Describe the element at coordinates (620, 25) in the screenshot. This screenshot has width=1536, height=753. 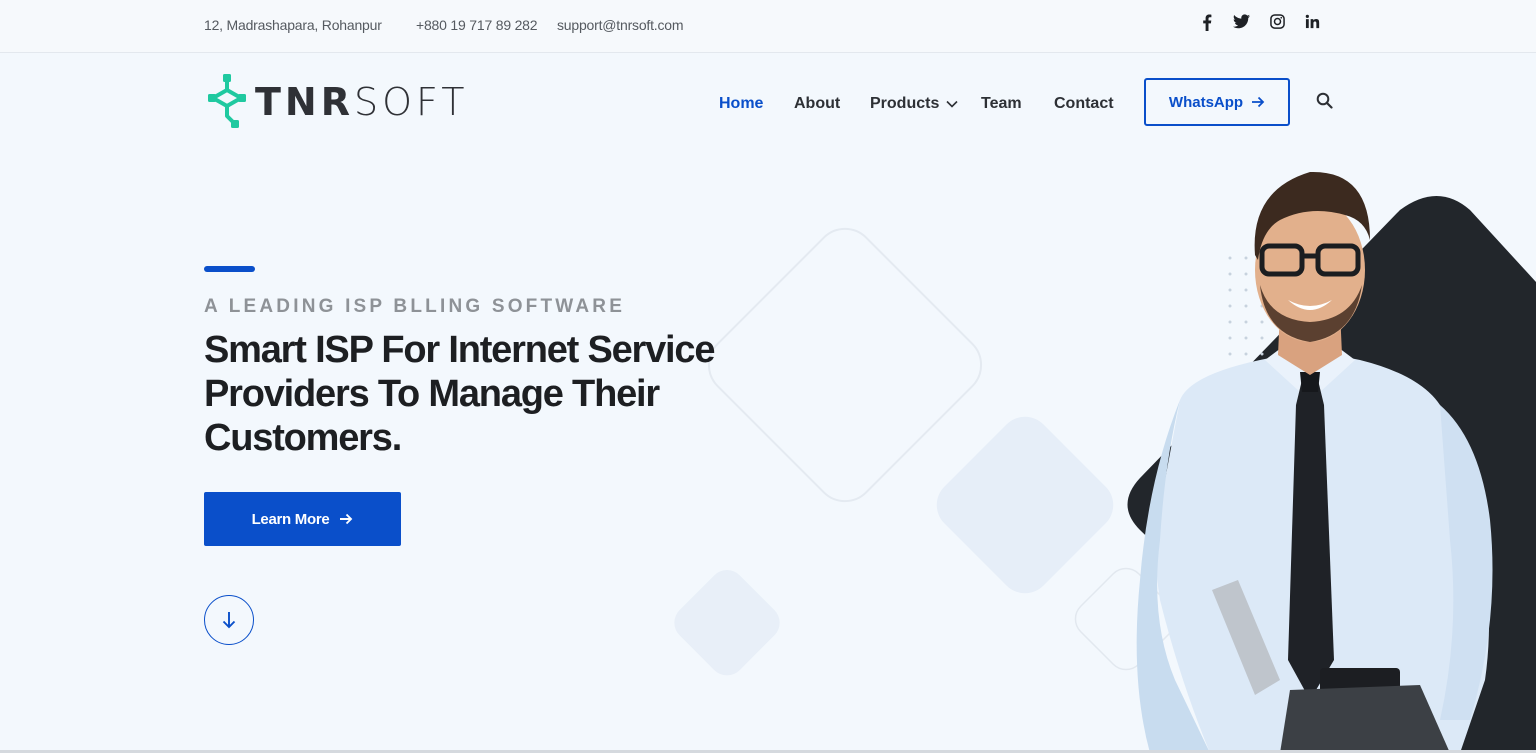
I see `email-link: support@tnrsoft.com` at that location.